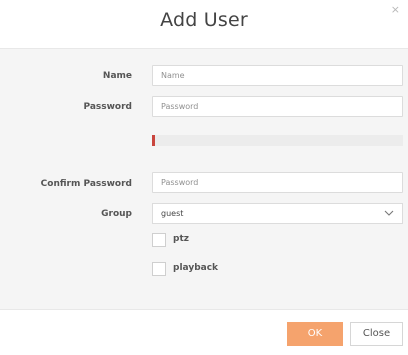  I want to click on ok-button: OK, so click(315, 334).